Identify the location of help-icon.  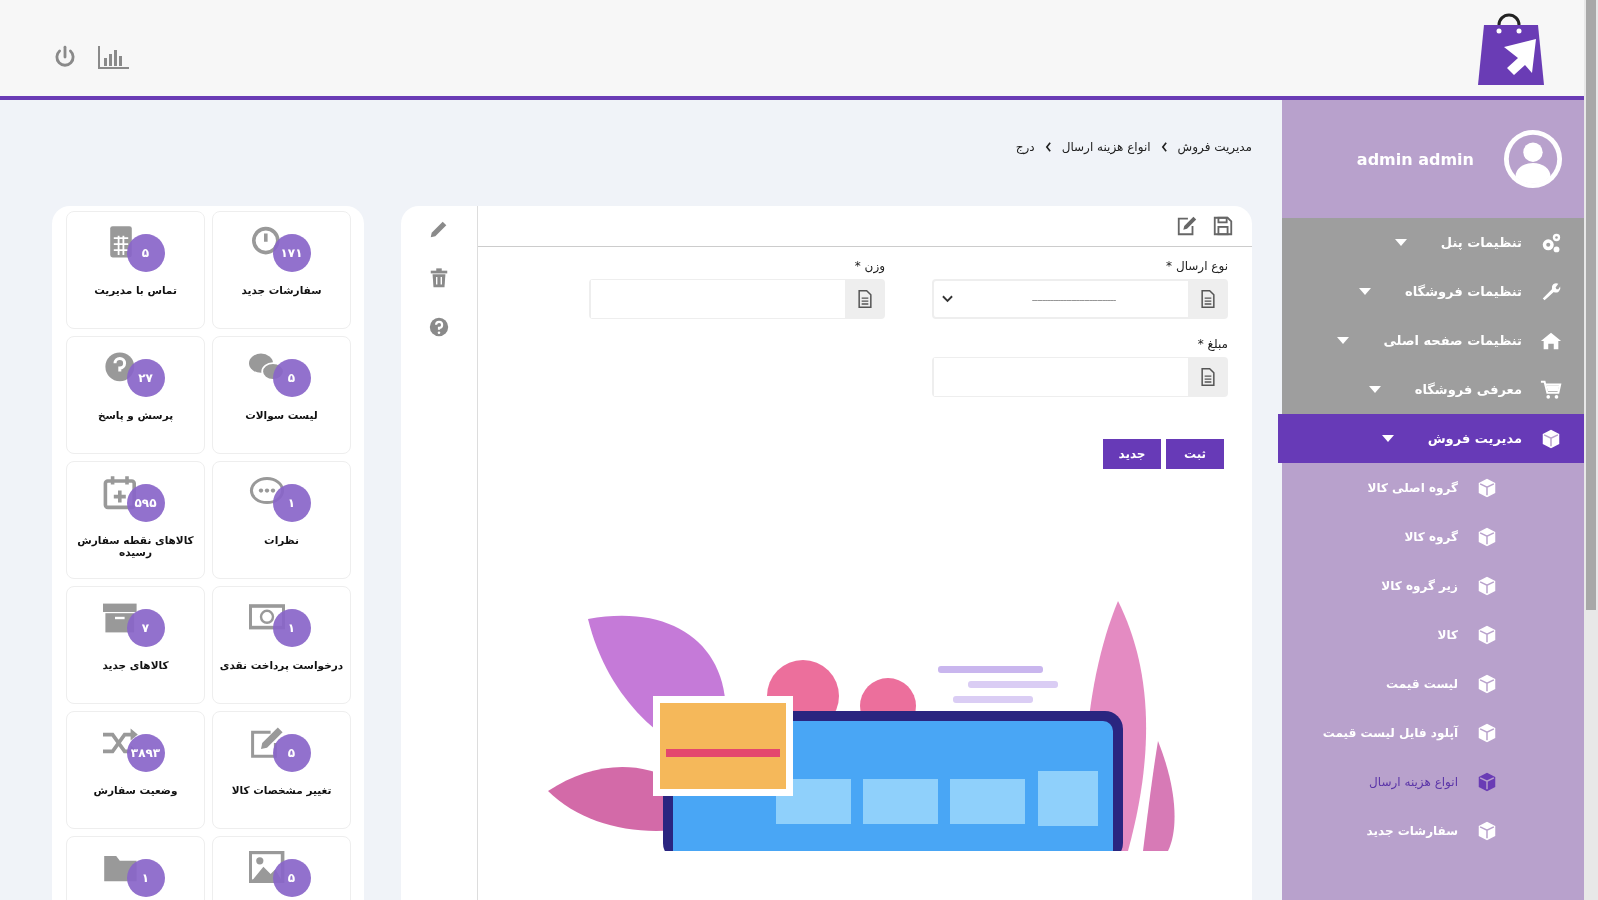
(439, 327).